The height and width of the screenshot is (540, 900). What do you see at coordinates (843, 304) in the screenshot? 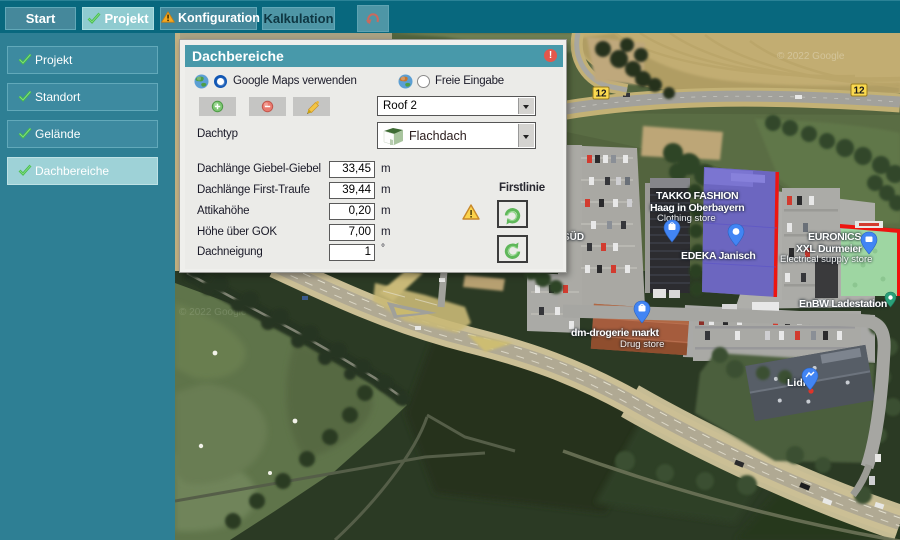
I see `svg-text: EnBW Ladestation` at bounding box center [843, 304].